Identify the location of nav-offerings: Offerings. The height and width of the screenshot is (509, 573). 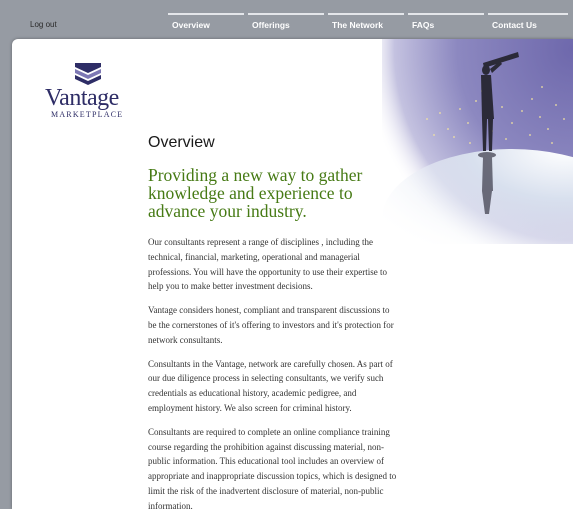
(286, 24).